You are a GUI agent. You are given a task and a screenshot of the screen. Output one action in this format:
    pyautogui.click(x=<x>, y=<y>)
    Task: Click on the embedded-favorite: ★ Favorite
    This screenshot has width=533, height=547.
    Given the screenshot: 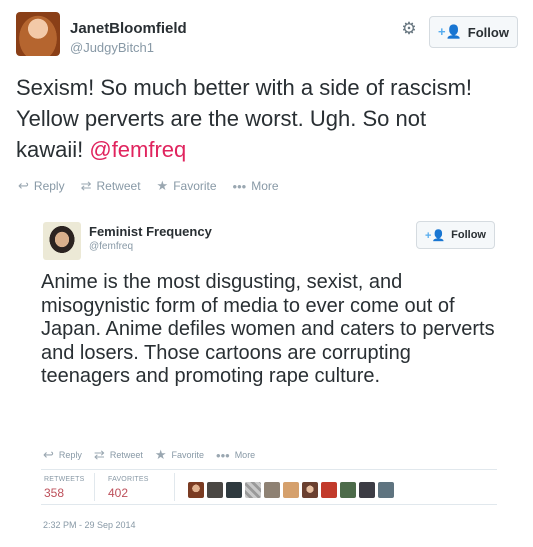 What is the action you would take?
    pyautogui.click(x=179, y=455)
    